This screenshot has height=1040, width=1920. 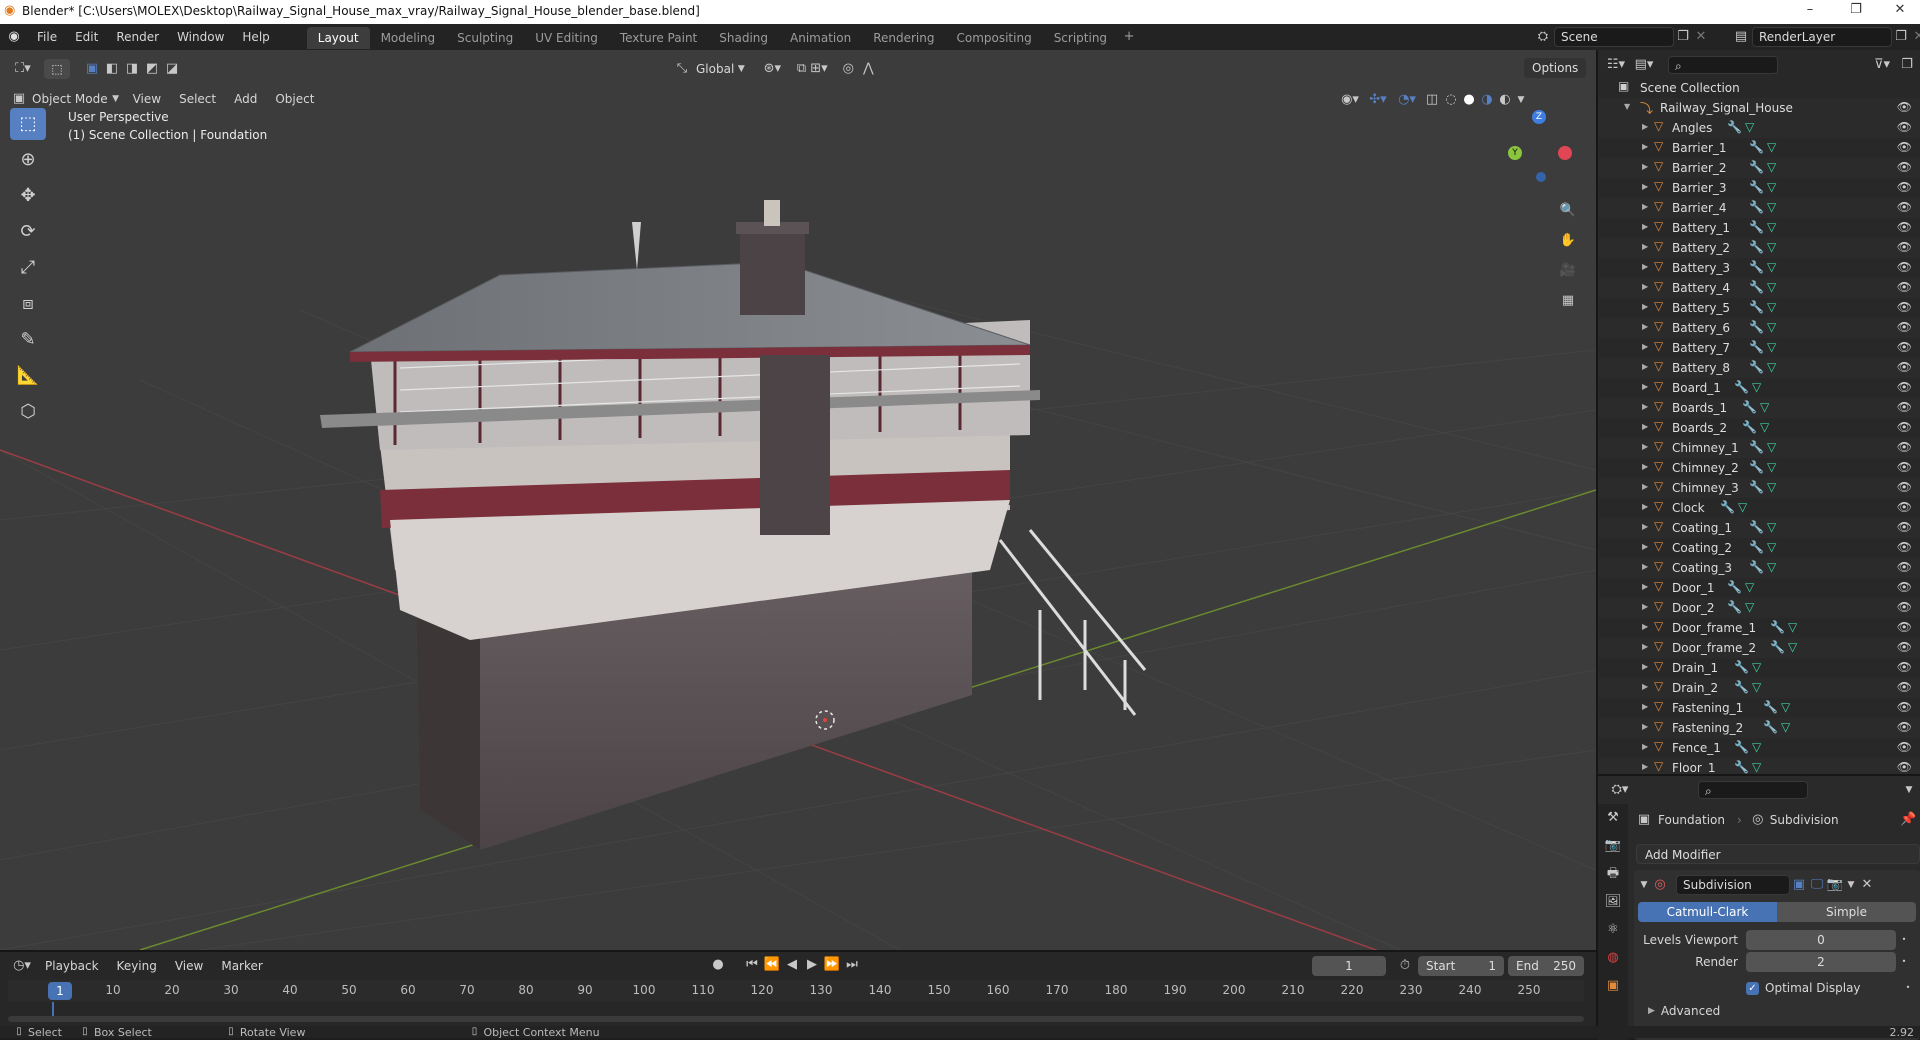 What do you see at coordinates (1846, 912) in the screenshot?
I see `simple-button: Simple` at bounding box center [1846, 912].